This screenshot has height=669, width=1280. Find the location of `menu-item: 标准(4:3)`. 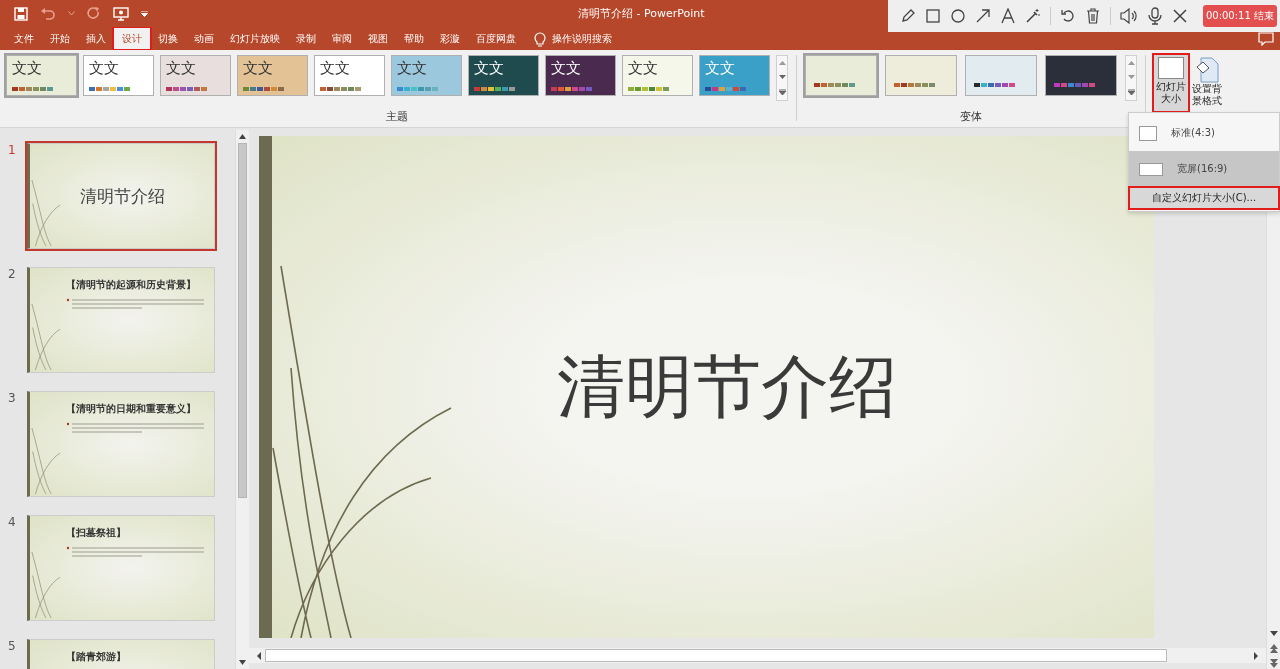

menu-item: 标准(4:3) is located at coordinates (1204, 133).